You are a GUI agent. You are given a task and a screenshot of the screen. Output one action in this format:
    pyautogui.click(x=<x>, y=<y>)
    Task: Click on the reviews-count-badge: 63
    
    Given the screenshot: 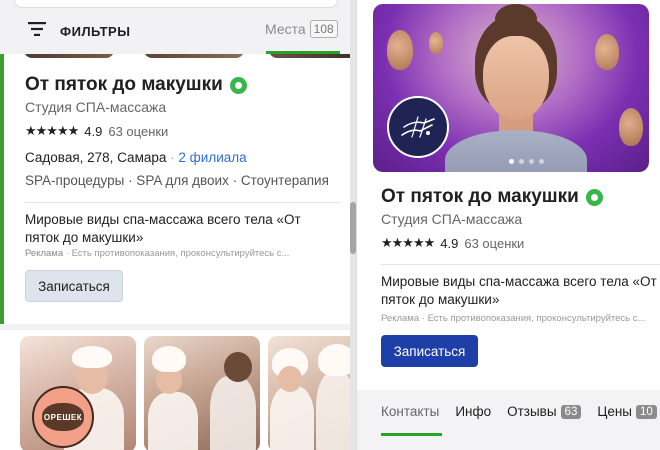 What is the action you would take?
    pyautogui.click(x=571, y=411)
    